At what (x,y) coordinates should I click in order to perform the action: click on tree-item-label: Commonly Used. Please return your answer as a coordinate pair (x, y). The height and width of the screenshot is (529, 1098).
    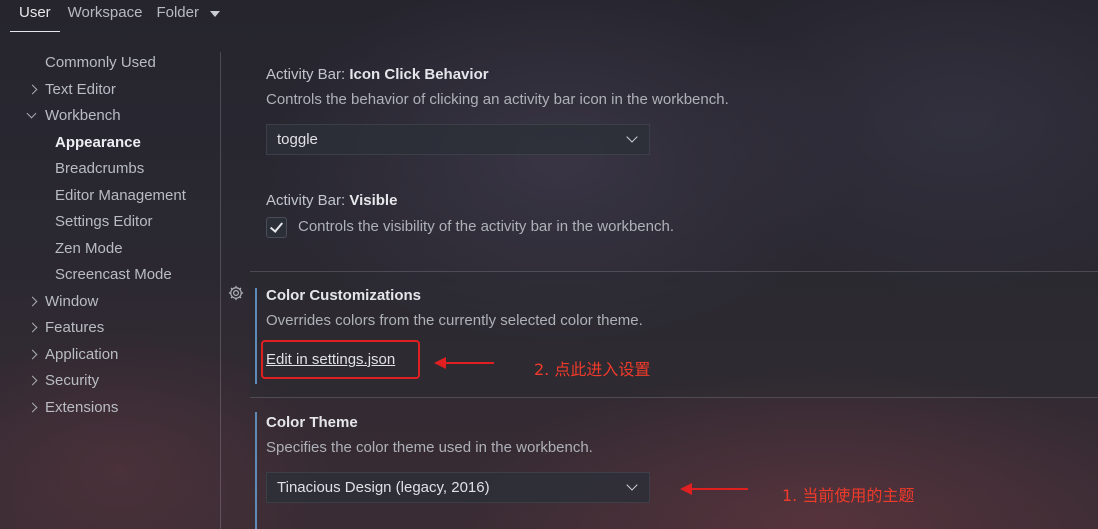
    Looking at the image, I should click on (100, 62).